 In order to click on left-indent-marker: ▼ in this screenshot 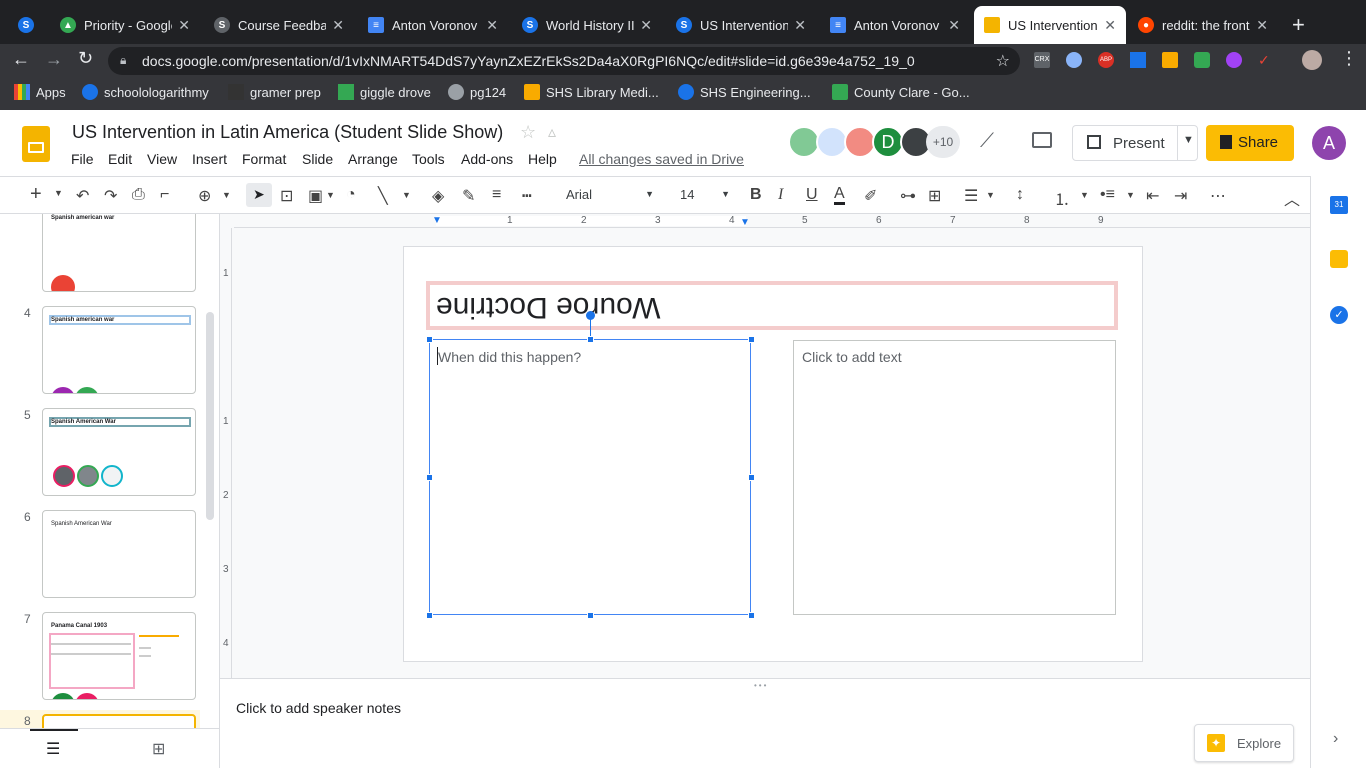, I will do `click(437, 220)`.